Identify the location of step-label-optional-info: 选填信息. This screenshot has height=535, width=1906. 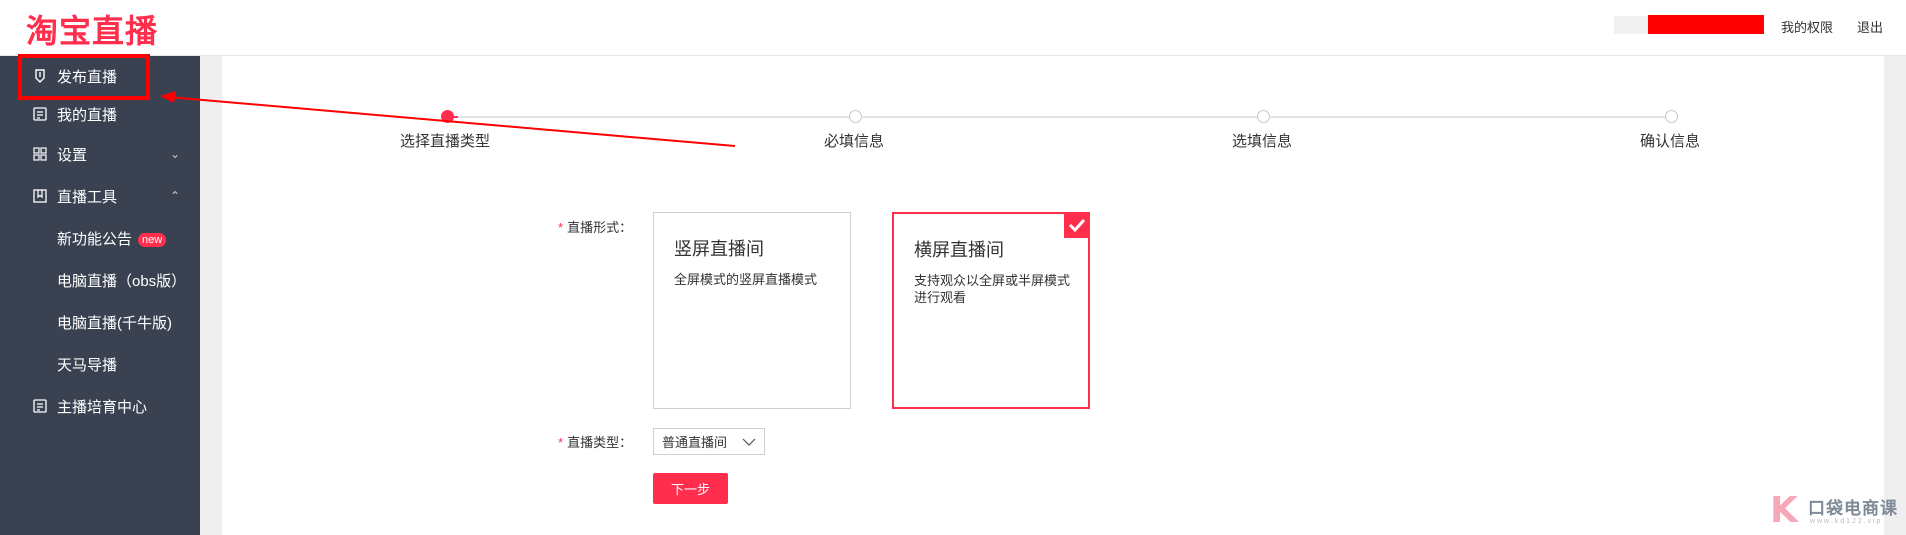
(1262, 141).